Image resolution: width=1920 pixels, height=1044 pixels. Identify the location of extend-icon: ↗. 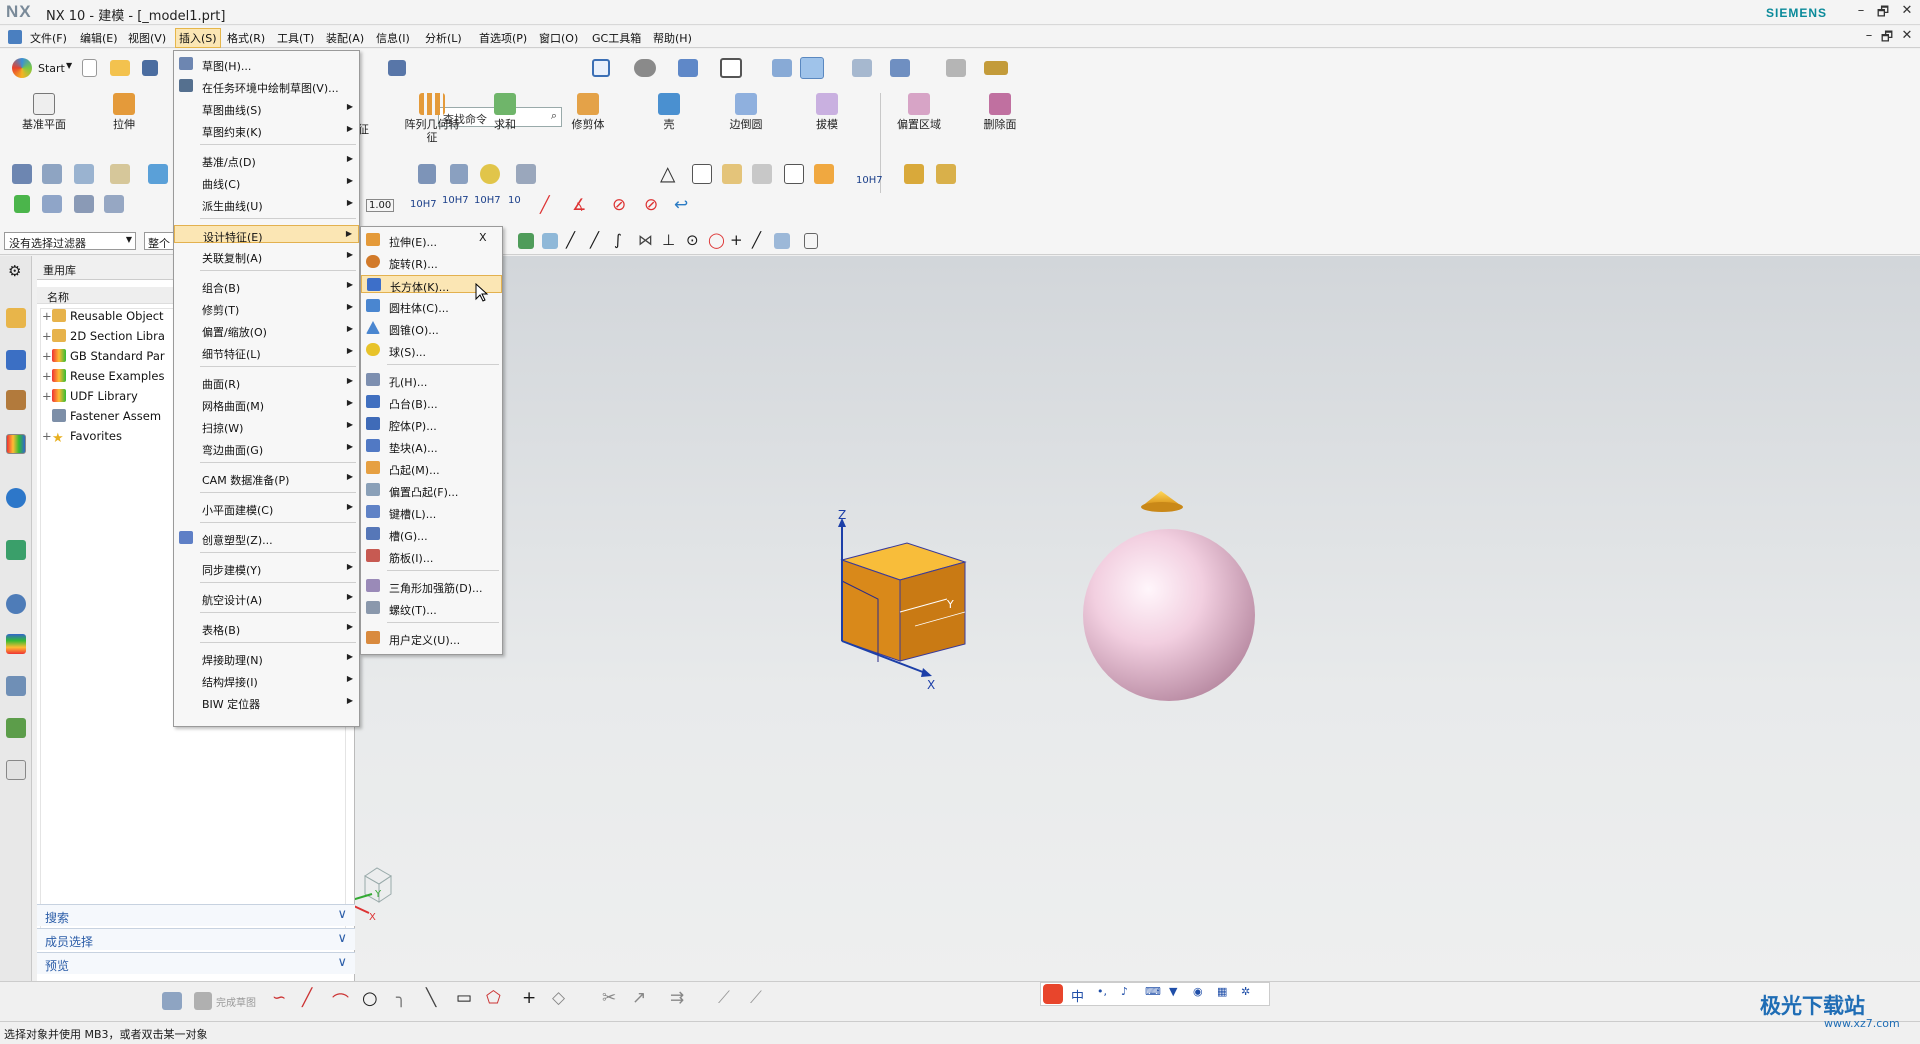
(639, 998).